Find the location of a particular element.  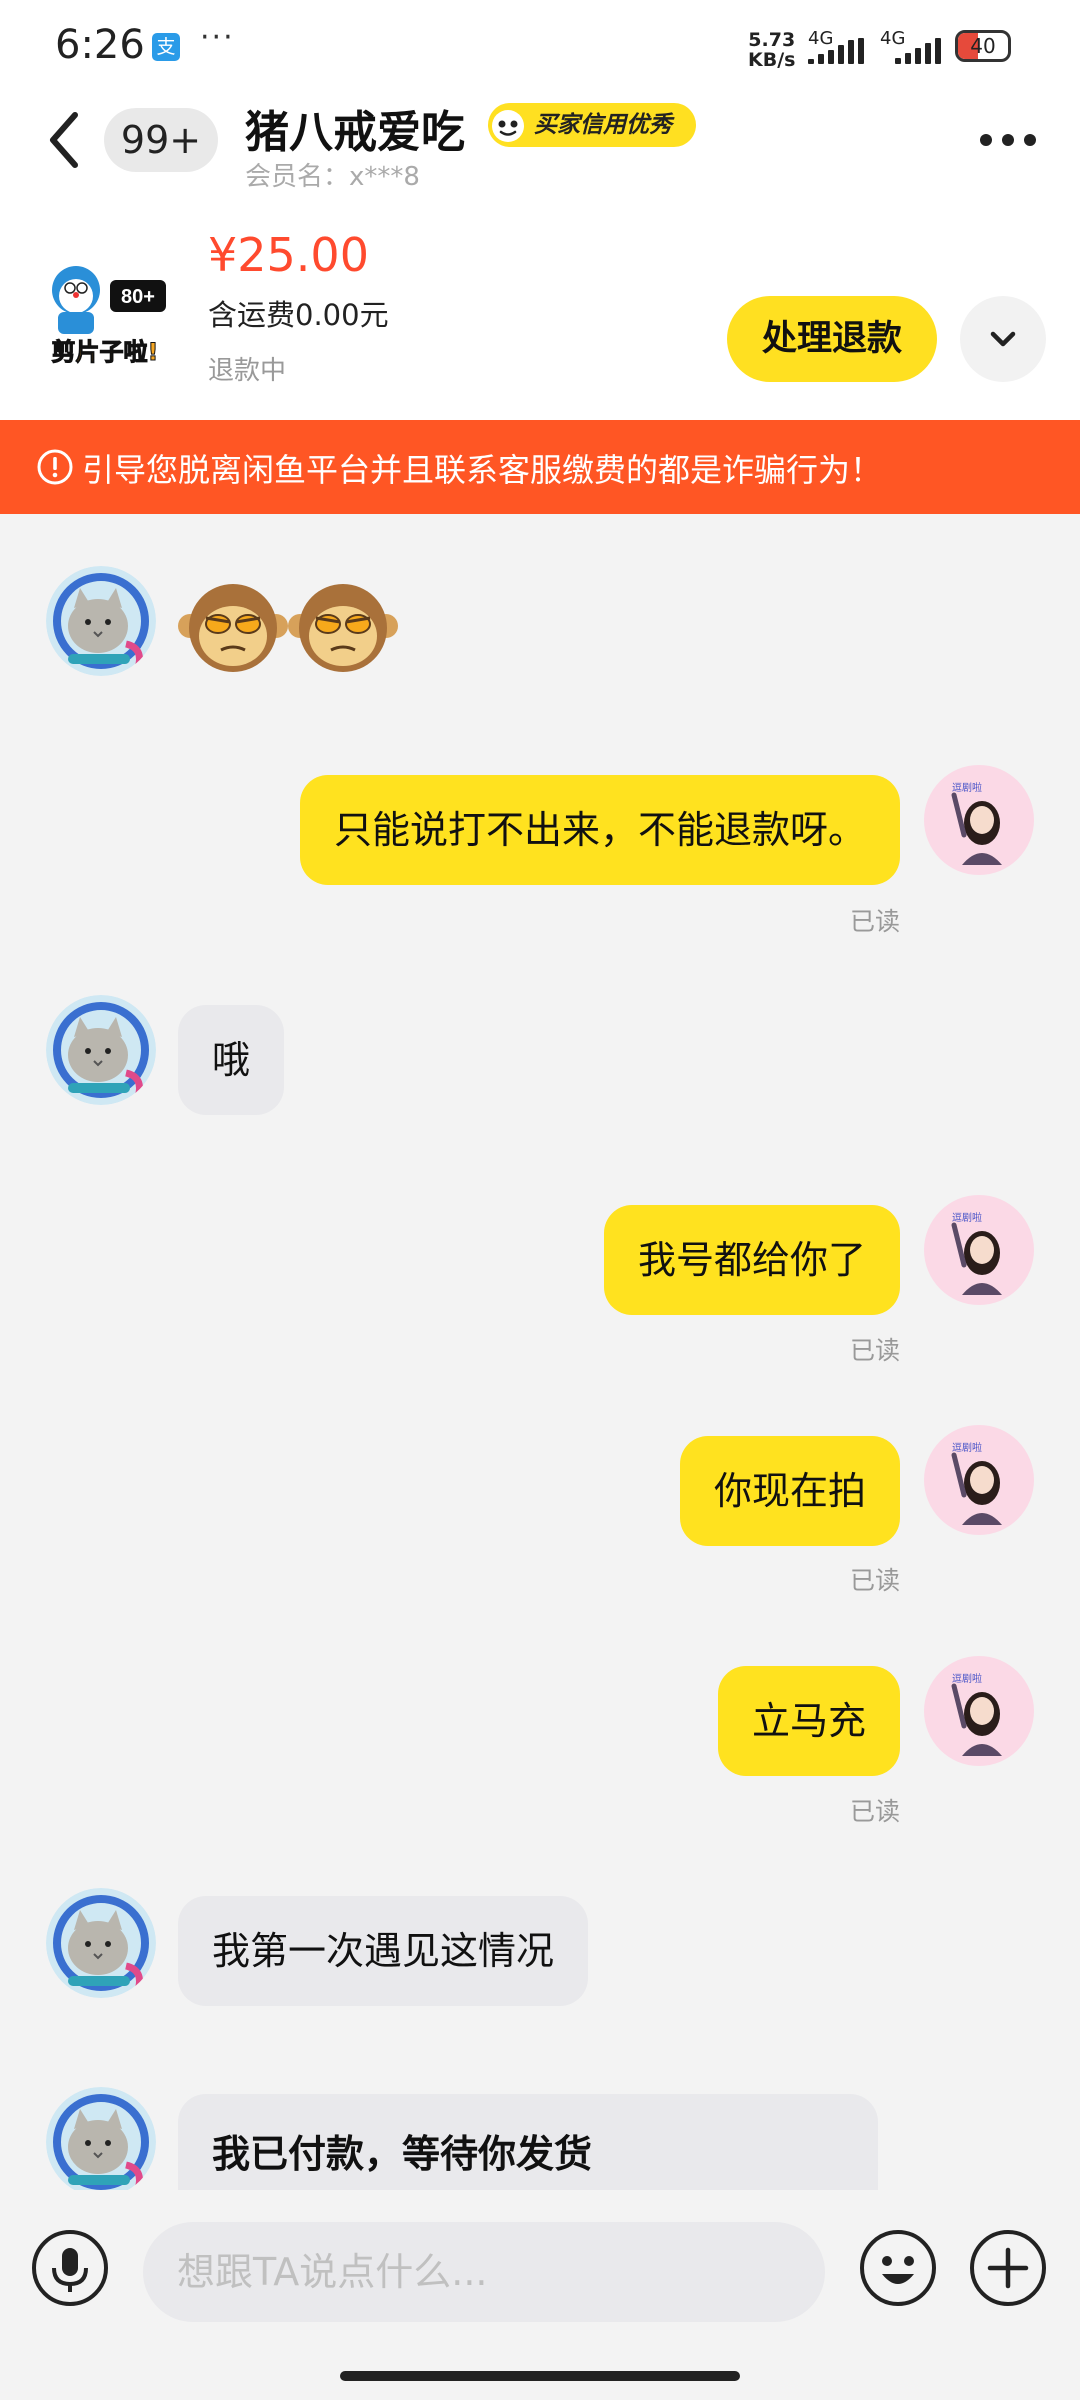

network-speed: 5.73 KB/s is located at coordinates (771, 50).